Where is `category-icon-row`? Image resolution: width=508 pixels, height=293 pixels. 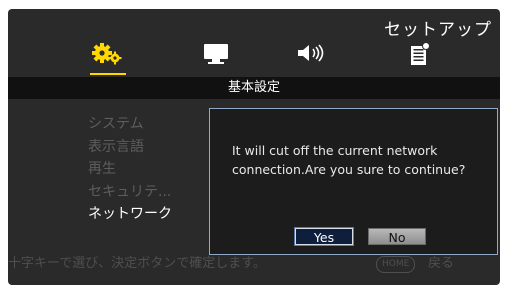
category-icon-row is located at coordinates (254, 59).